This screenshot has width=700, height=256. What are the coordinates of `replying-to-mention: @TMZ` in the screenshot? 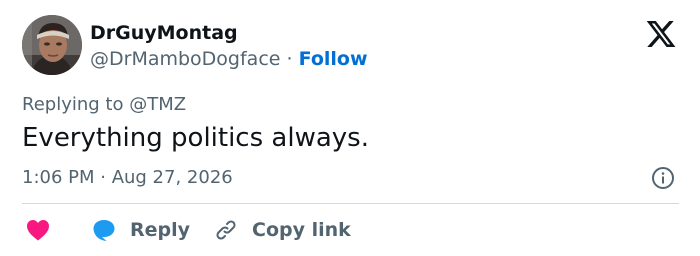 It's located at (157, 104).